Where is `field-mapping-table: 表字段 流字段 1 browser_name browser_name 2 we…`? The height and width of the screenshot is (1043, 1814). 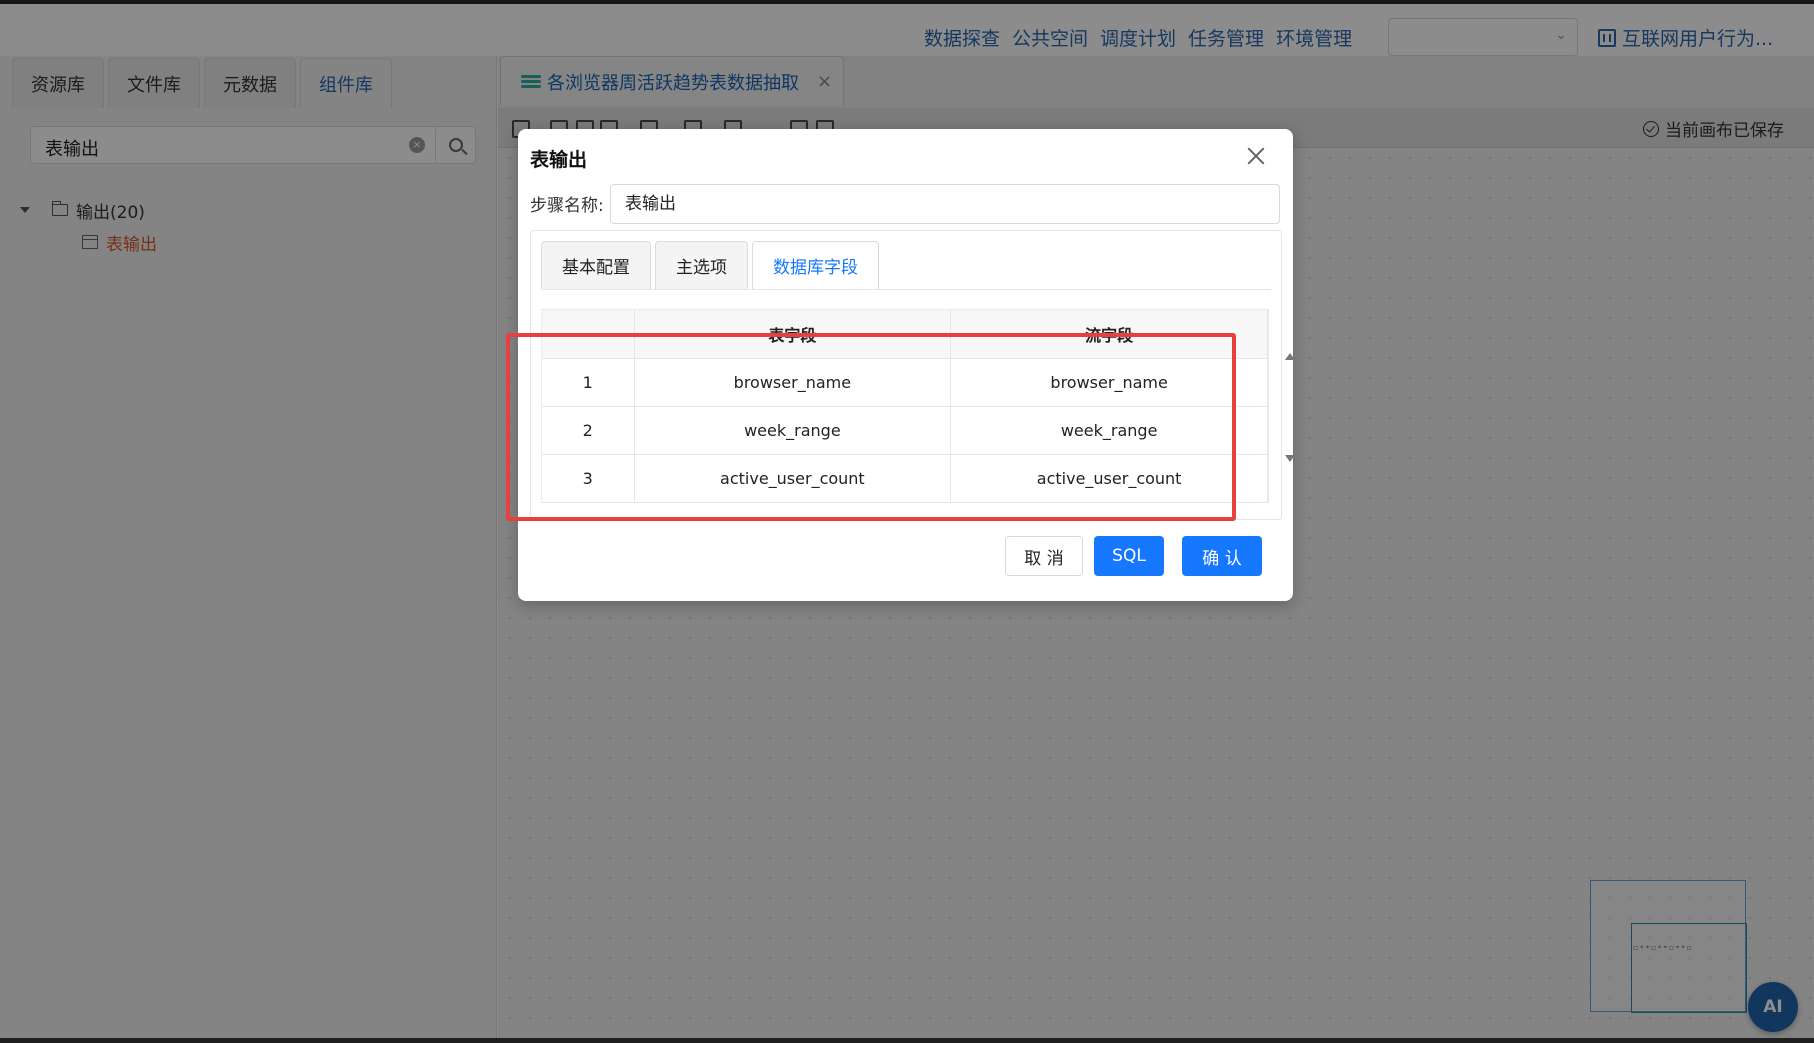
field-mapping-table: 表字段 流字段 1 browser_name browser_name 2 we… is located at coordinates (905, 406).